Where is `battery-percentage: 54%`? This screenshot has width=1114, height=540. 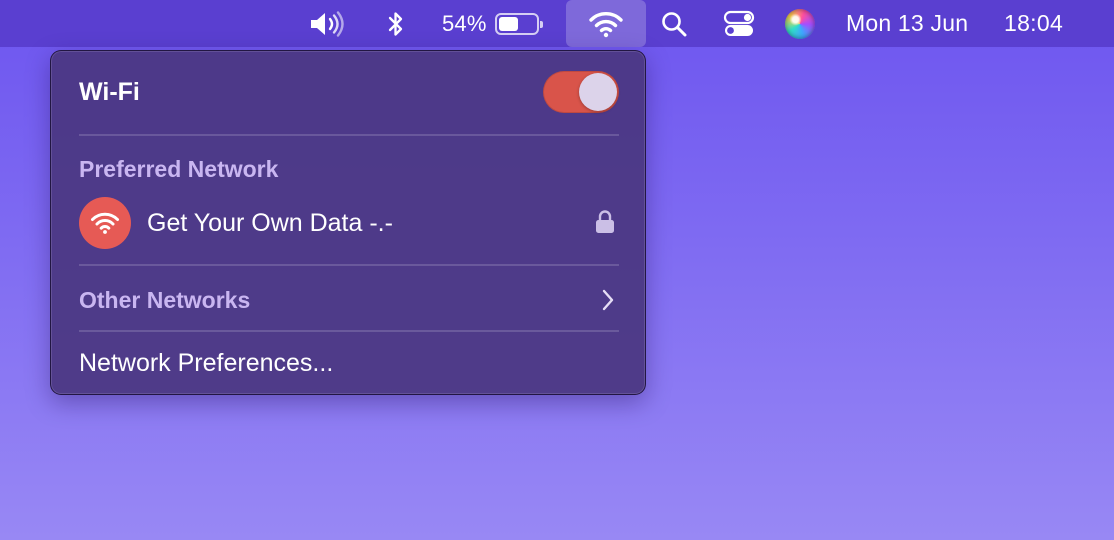 battery-percentage: 54% is located at coordinates (464, 23).